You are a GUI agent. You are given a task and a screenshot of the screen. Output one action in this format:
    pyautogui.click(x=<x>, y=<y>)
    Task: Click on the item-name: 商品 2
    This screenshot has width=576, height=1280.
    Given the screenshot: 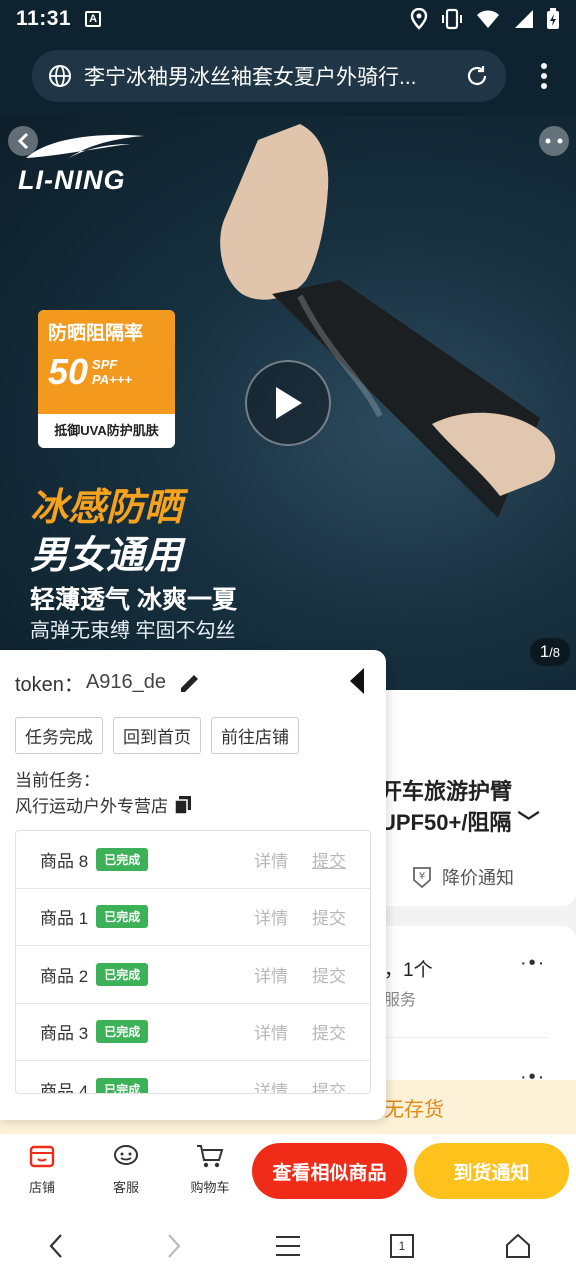 What is the action you would take?
    pyautogui.click(x=64, y=976)
    